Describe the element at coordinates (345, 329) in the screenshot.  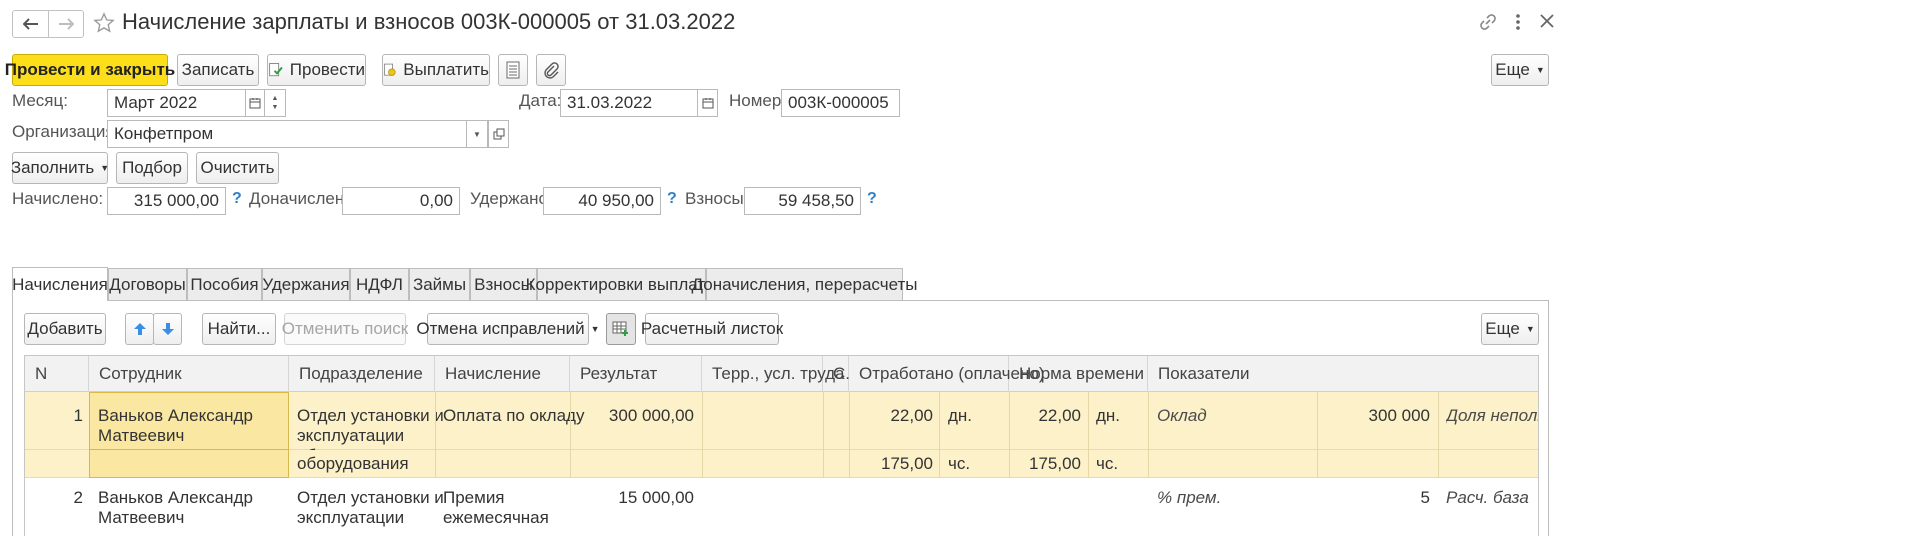
I see `cancel-search-button: Отменить поиск` at that location.